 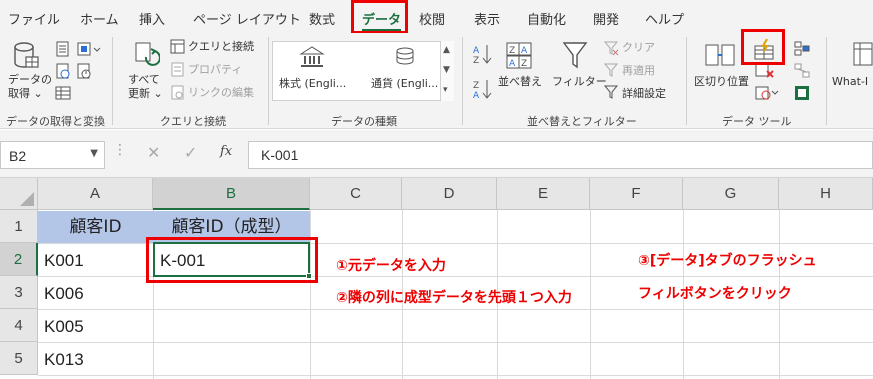 What do you see at coordinates (177, 69) in the screenshot?
I see `properties-icon` at bounding box center [177, 69].